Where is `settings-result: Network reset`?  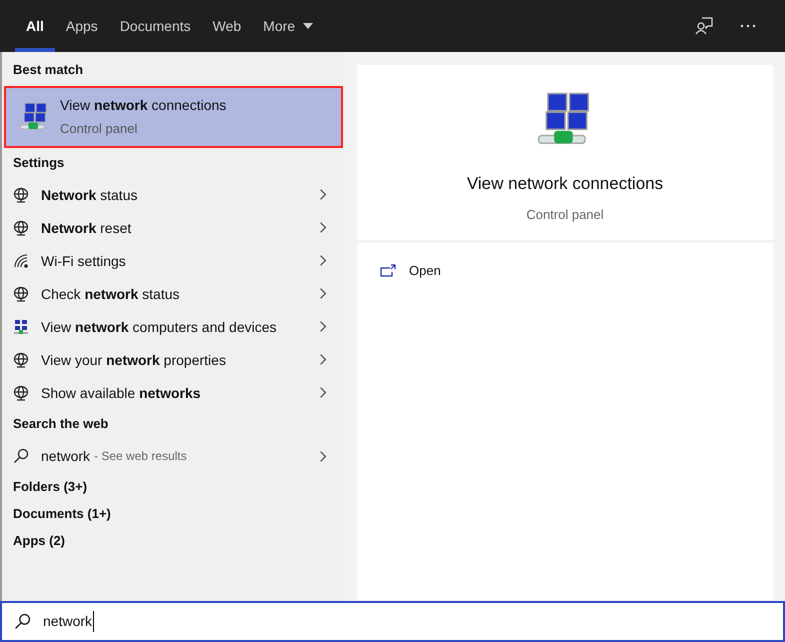
settings-result: Network reset is located at coordinates (173, 227).